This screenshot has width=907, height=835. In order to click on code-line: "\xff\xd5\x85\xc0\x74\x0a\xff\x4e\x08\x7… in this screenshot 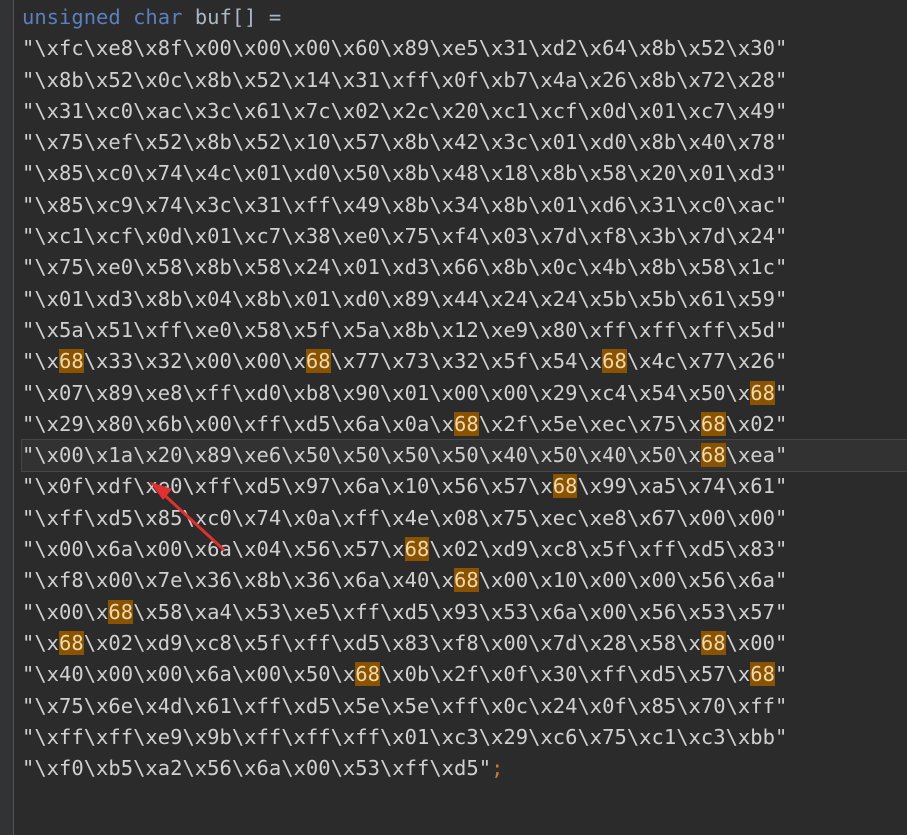, I will do `click(464, 518)`.